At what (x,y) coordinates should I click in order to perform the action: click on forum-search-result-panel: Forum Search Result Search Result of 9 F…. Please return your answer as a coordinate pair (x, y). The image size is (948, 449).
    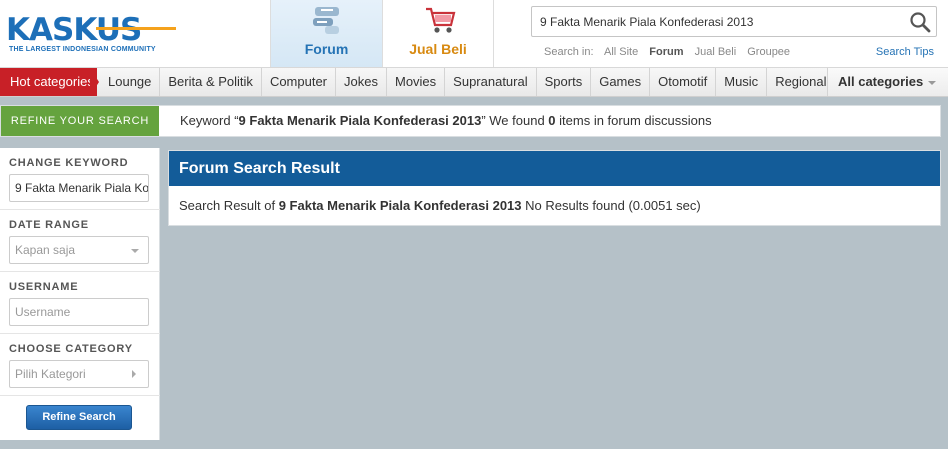
    Looking at the image, I should click on (554, 188).